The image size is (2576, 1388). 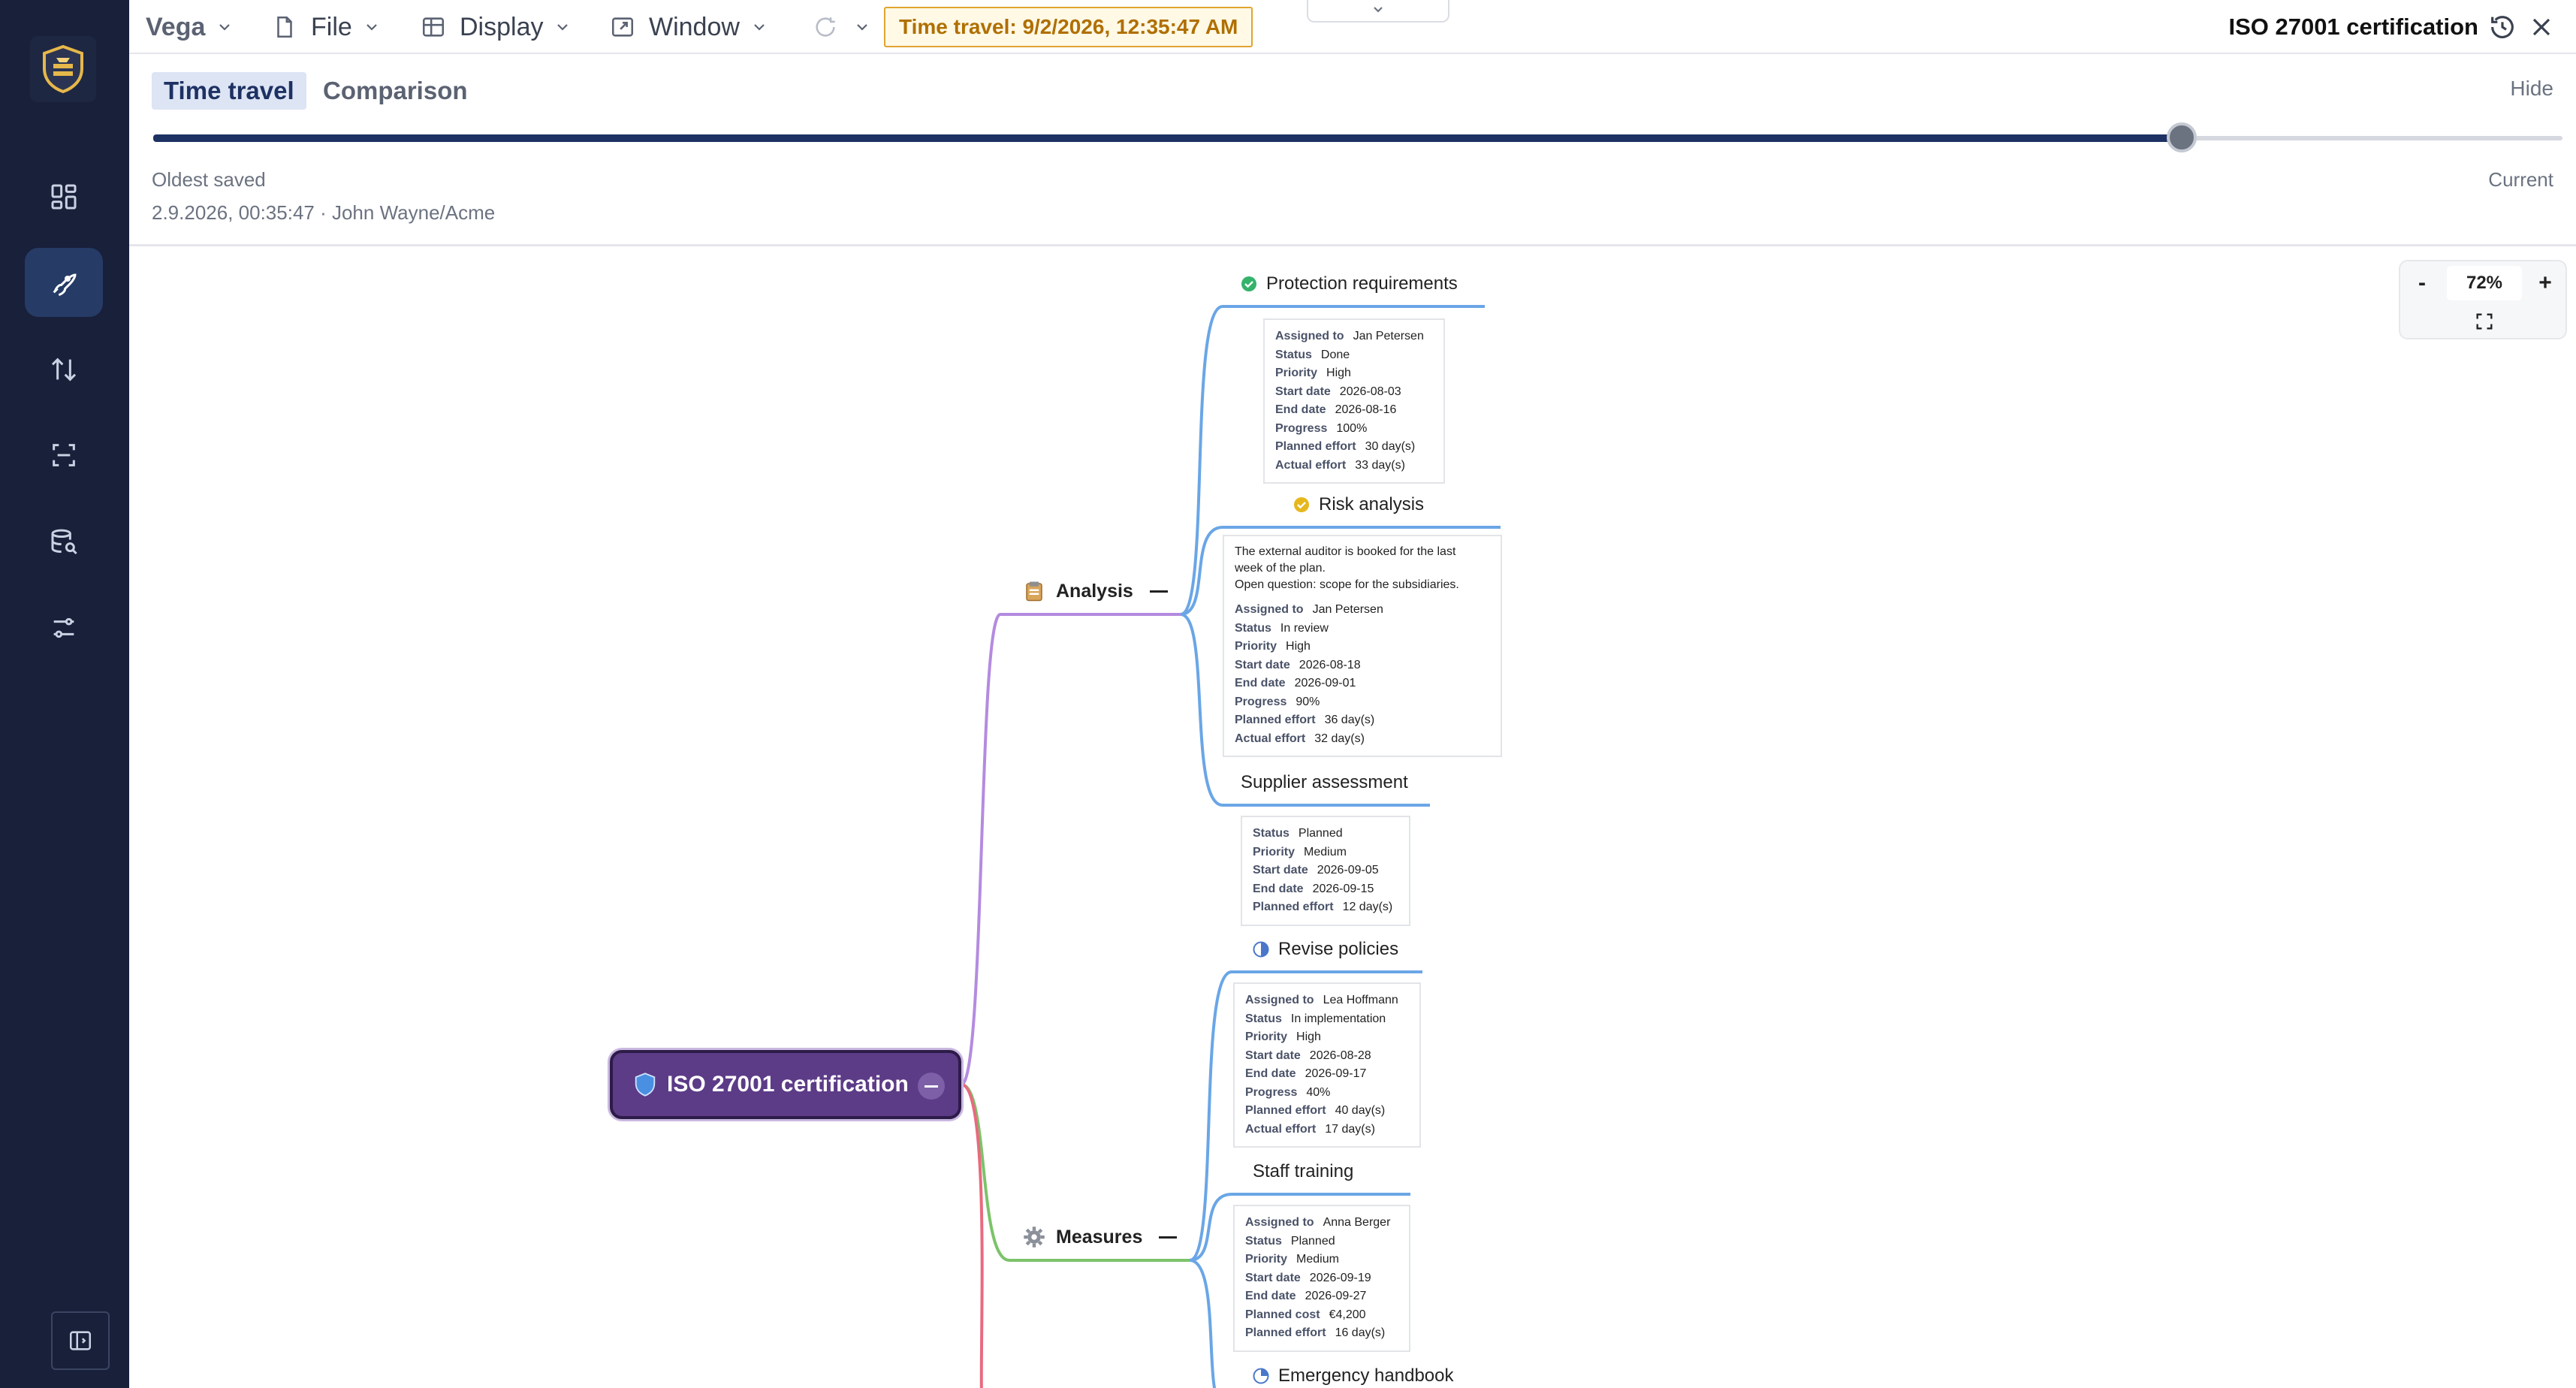 I want to click on file-icon, so click(x=284, y=27).